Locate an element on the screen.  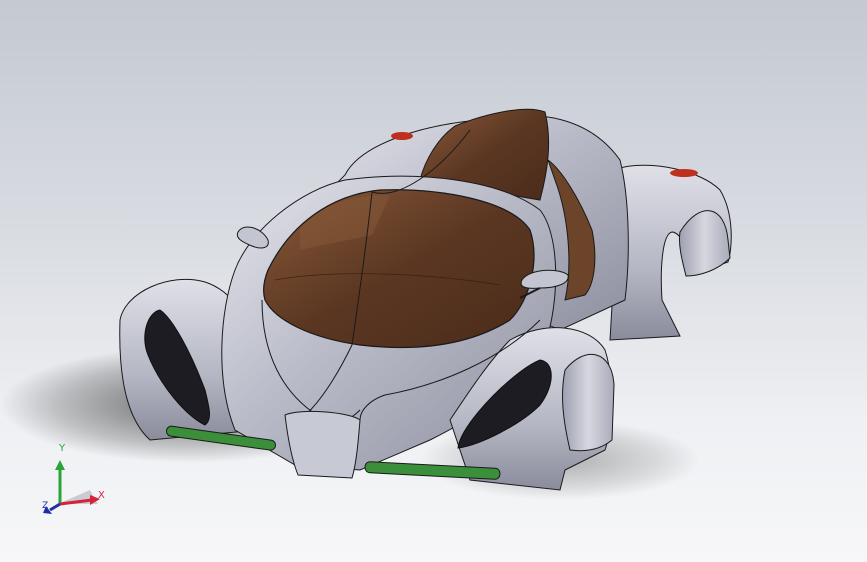
front-right-arch-inner is located at coordinates (588, 402).